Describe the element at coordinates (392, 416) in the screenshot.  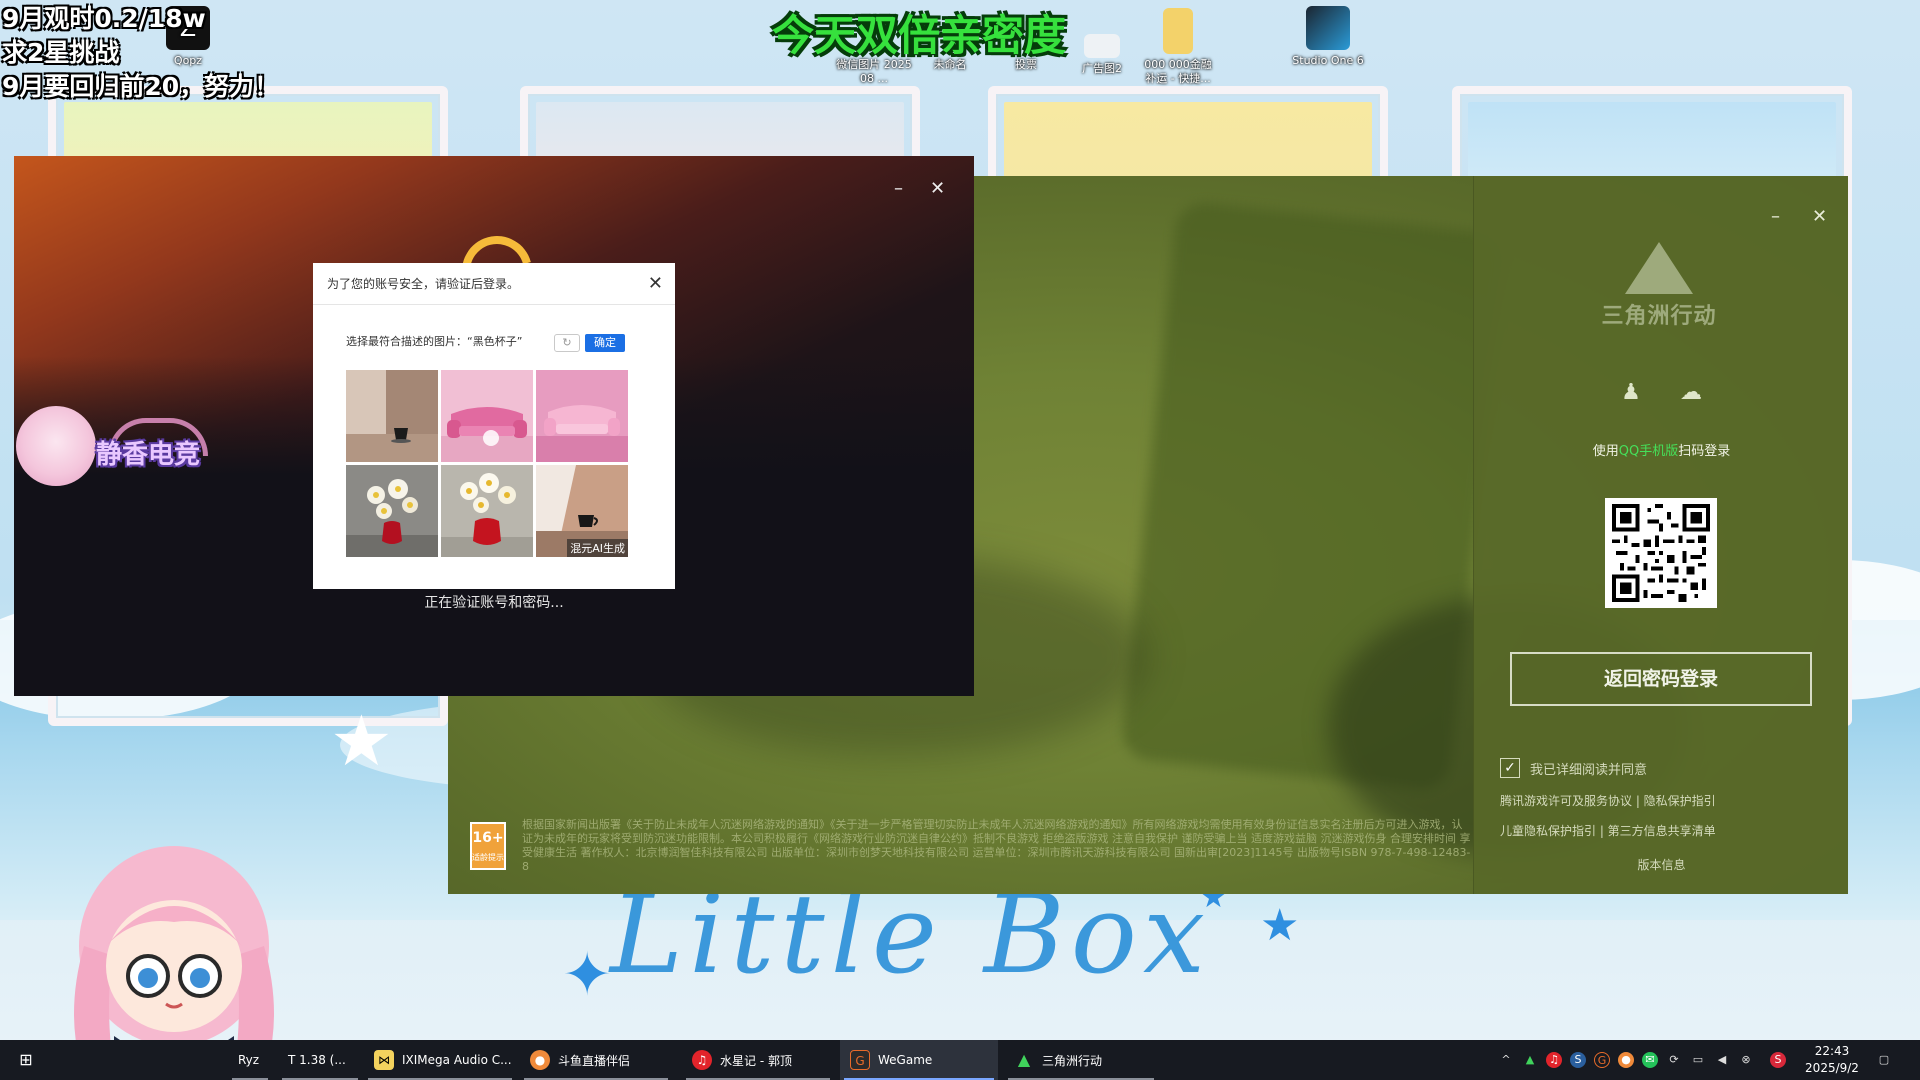
I see `captcha-image-black-cup` at that location.